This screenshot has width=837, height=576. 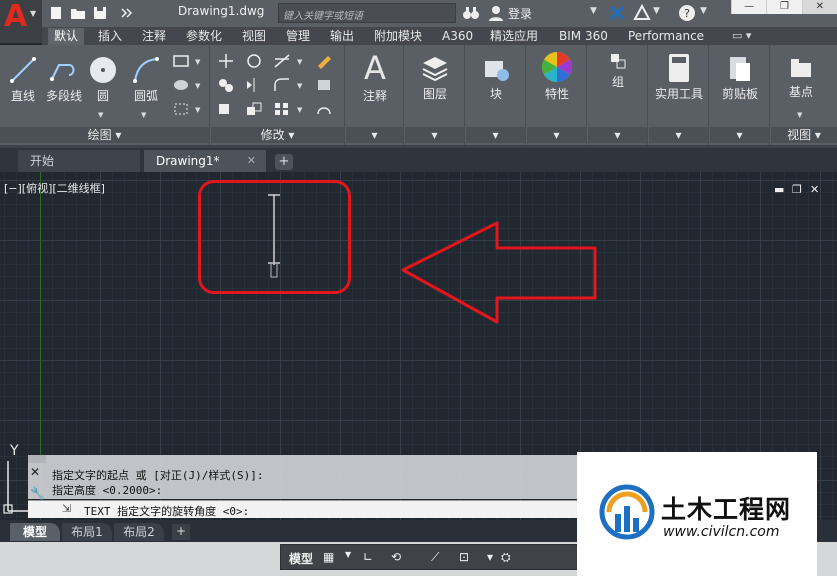 What do you see at coordinates (779, 189) in the screenshot?
I see `viewport-minimize-icon: ▬` at bounding box center [779, 189].